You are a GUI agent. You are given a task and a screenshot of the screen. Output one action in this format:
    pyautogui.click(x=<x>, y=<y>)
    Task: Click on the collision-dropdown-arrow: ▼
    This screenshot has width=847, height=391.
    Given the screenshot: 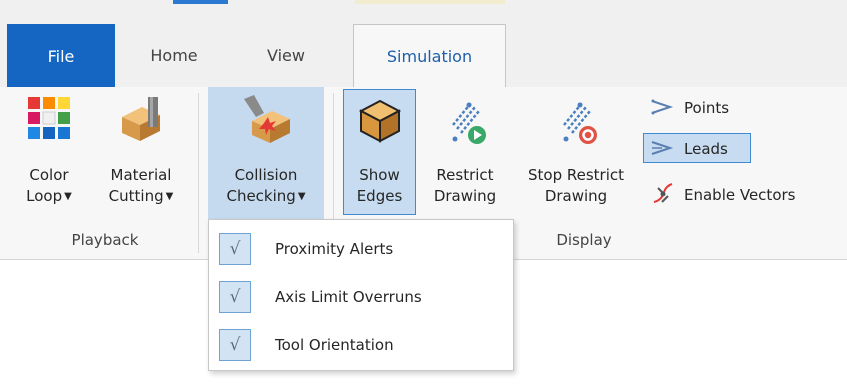 What is the action you would take?
    pyautogui.click(x=301, y=196)
    